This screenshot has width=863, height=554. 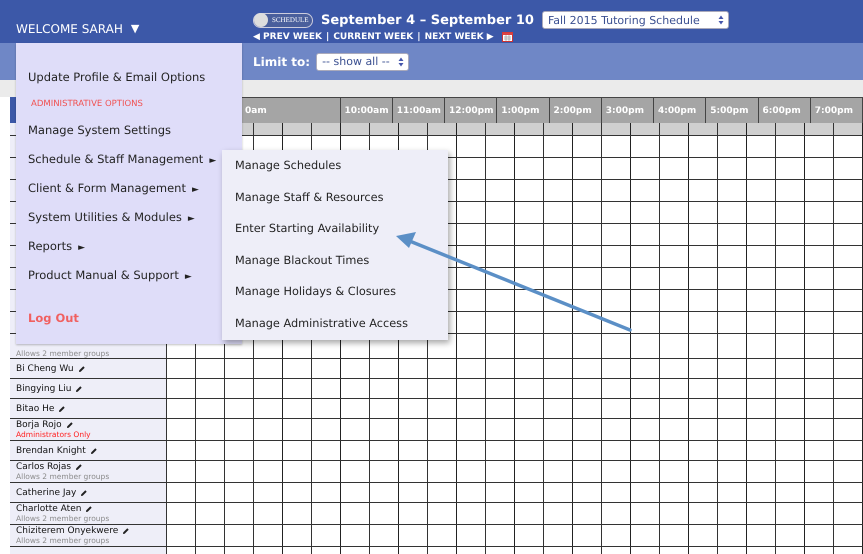 What do you see at coordinates (49, 509) in the screenshot?
I see `staff-name: Charlotte Aten` at bounding box center [49, 509].